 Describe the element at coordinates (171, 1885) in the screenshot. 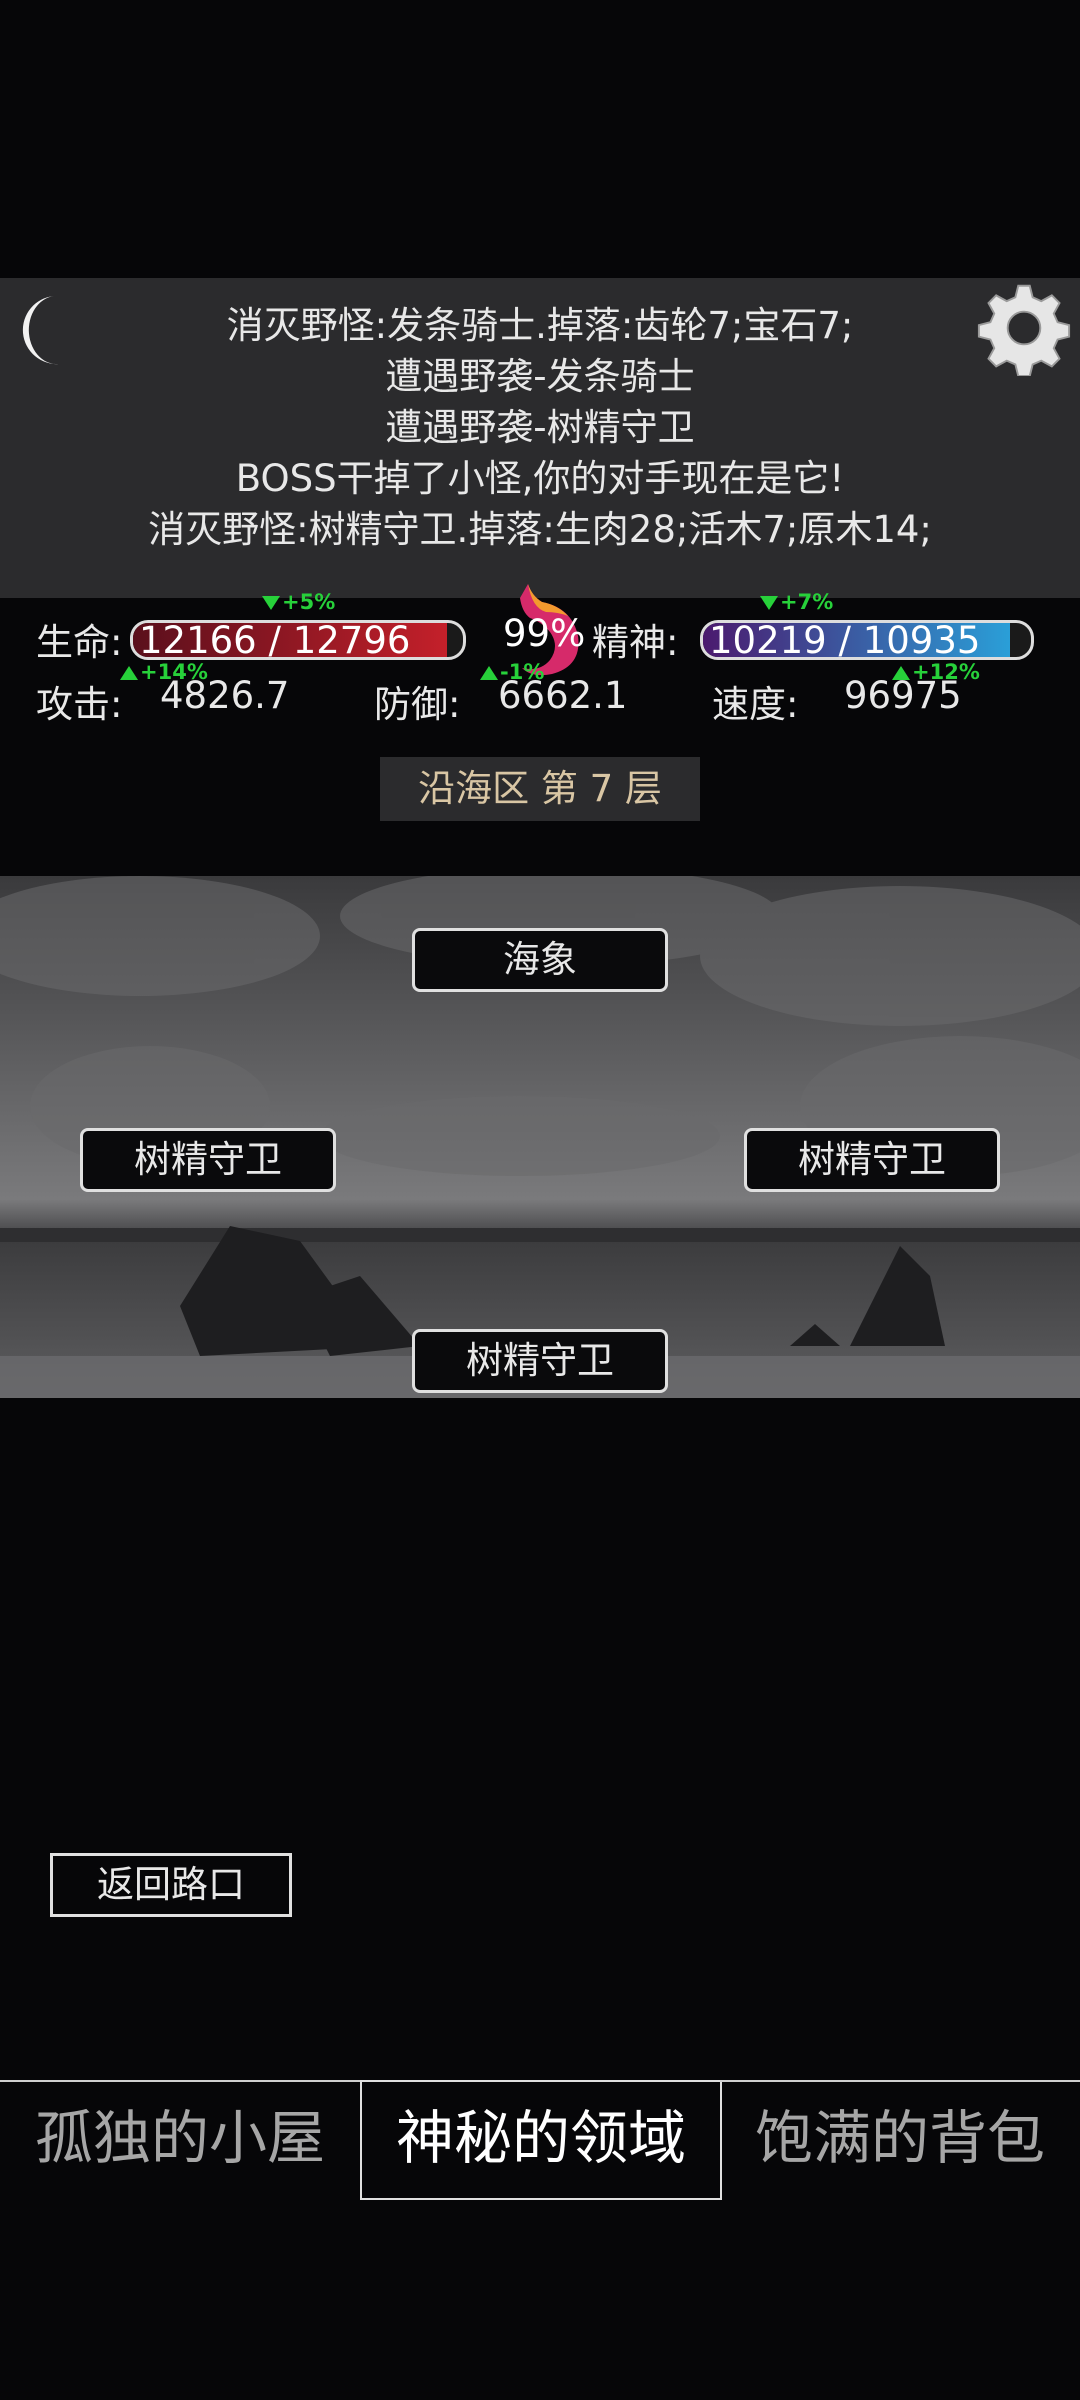

I see `return-crossroad-button: 返回路口` at that location.